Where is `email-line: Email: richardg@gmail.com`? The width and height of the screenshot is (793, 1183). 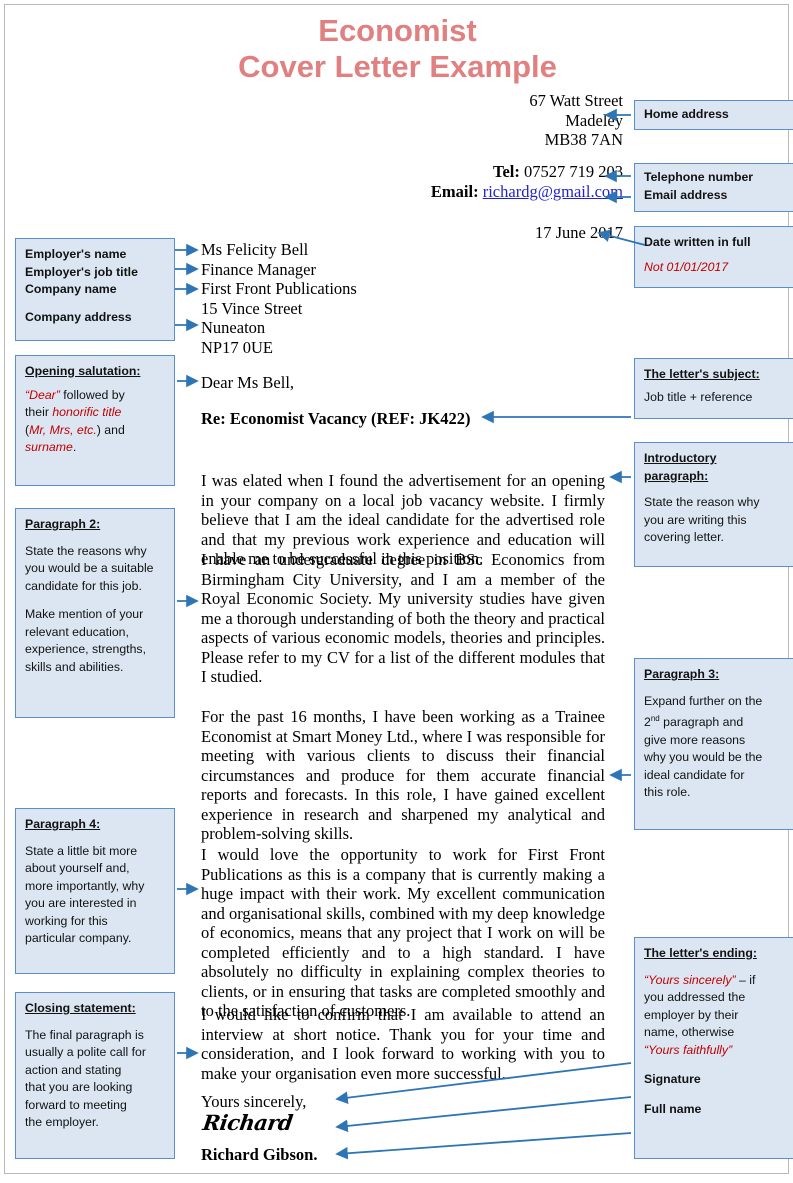
email-line: Email: richardg@gmail.com is located at coordinates (479, 192).